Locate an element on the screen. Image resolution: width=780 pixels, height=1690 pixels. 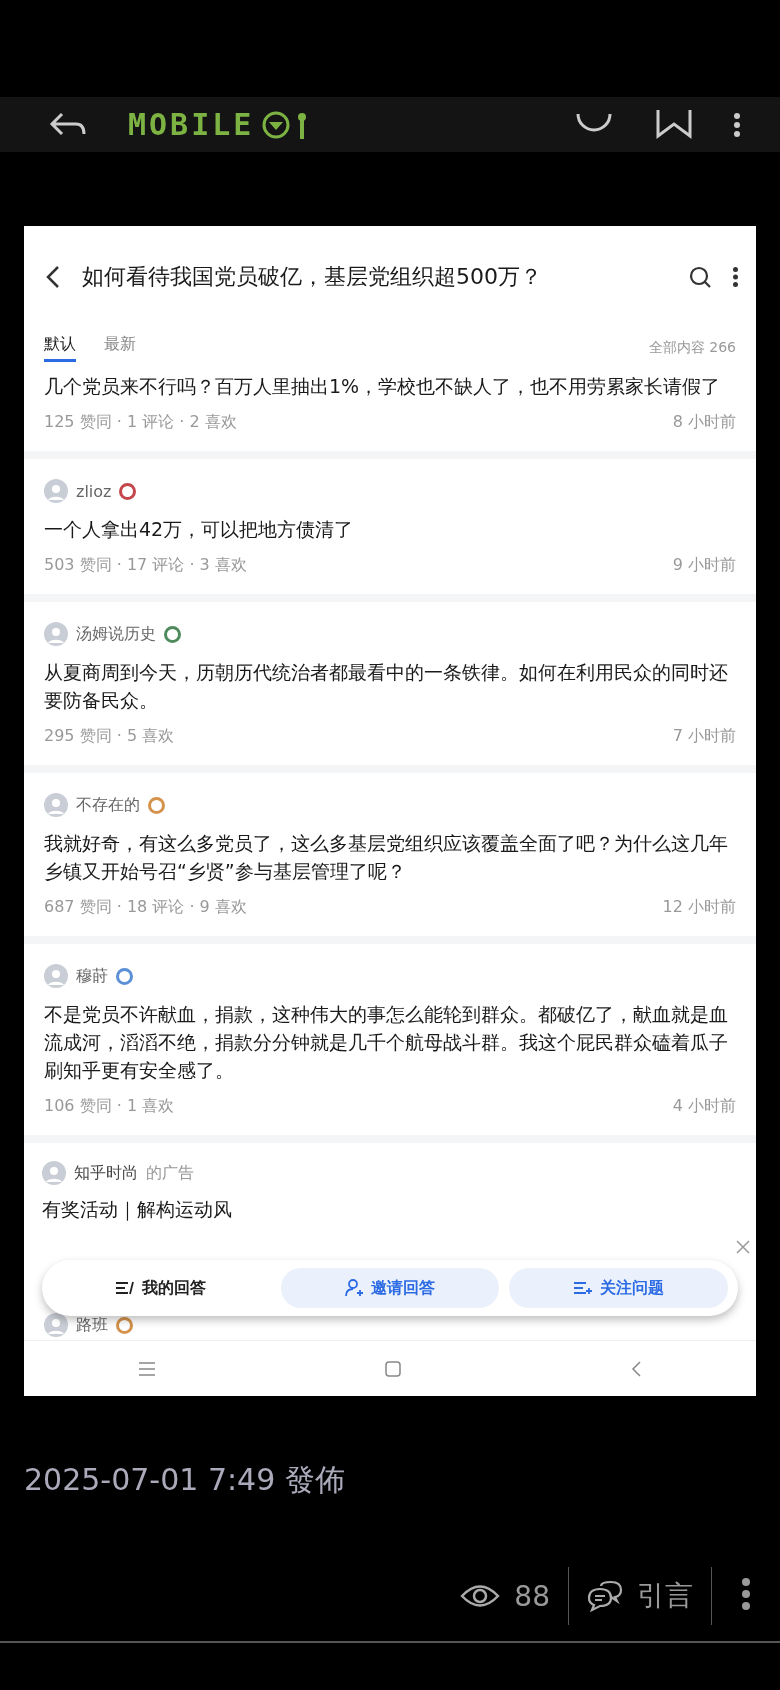
close-icon is located at coordinates (743, 1247).